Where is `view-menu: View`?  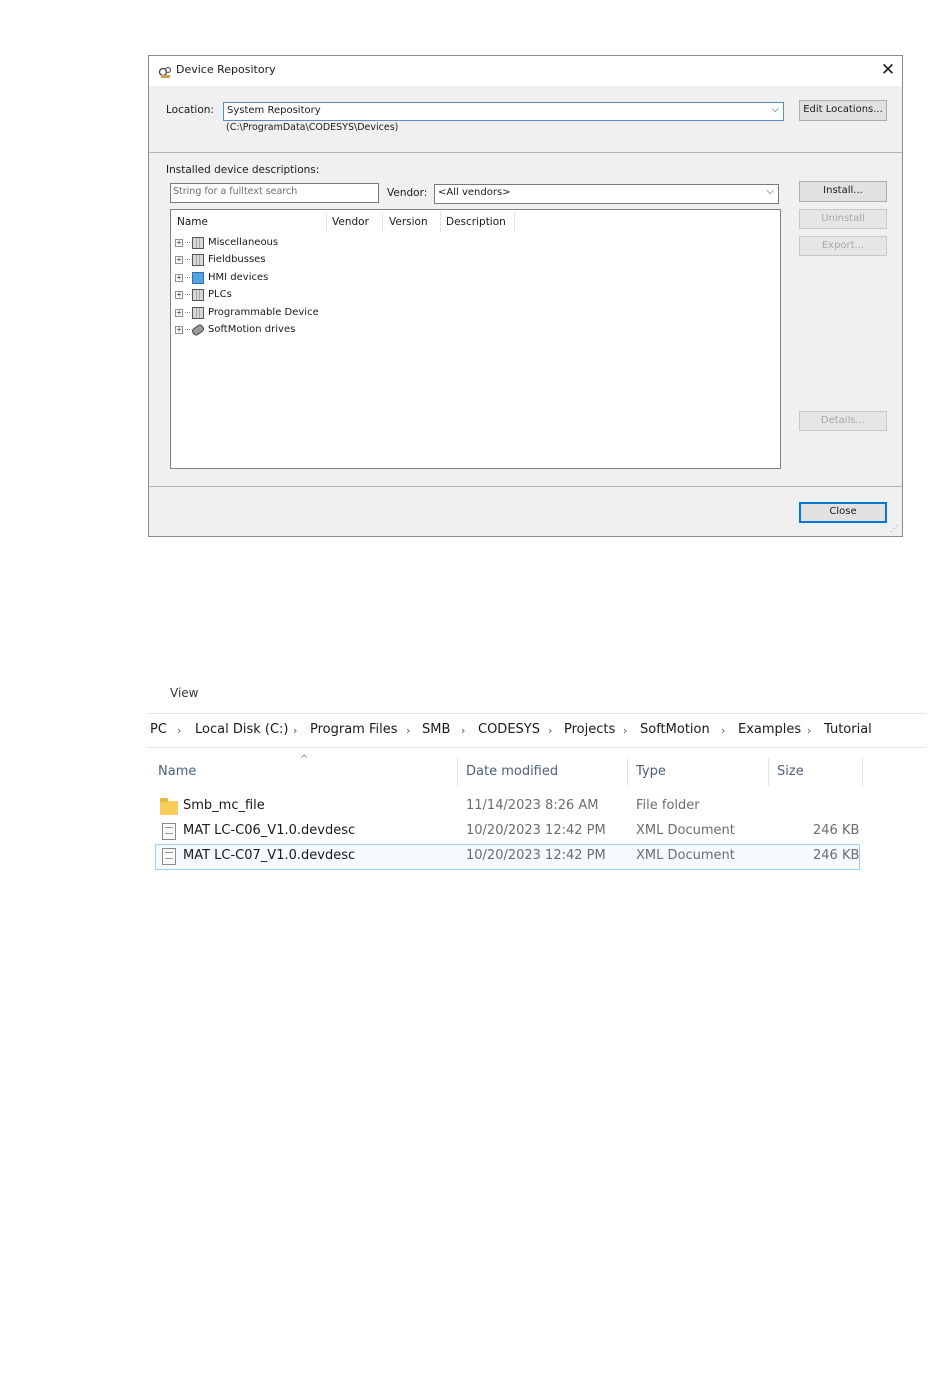
view-menu: View is located at coordinates (184, 693).